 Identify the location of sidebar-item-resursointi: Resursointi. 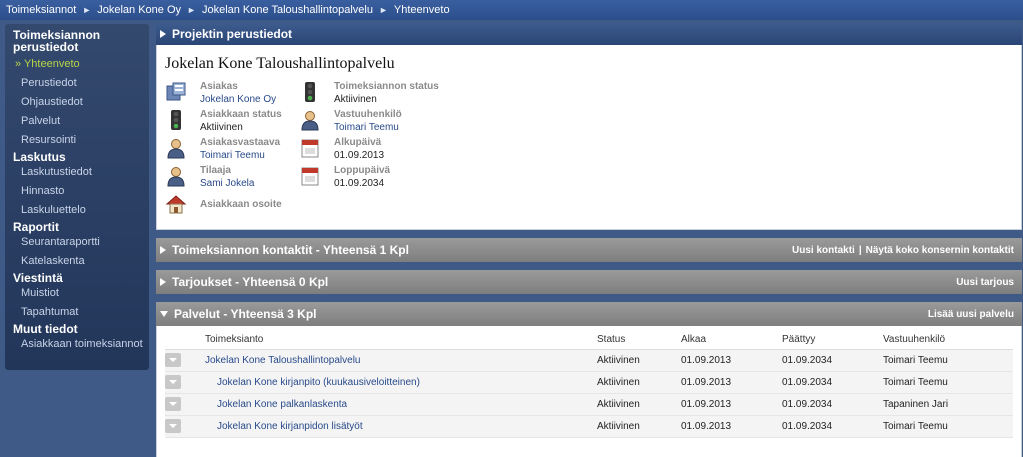
(77, 140).